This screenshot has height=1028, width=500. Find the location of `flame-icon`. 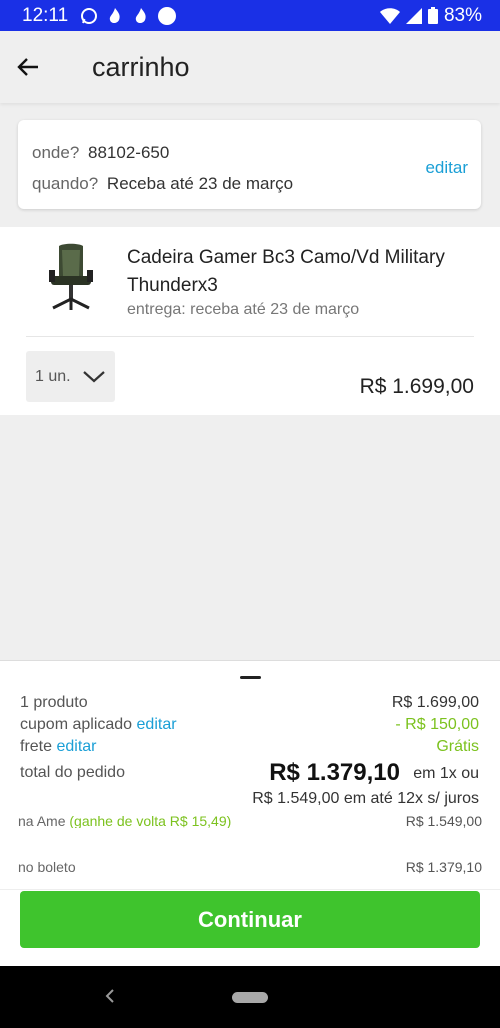

flame-icon is located at coordinates (114, 15).